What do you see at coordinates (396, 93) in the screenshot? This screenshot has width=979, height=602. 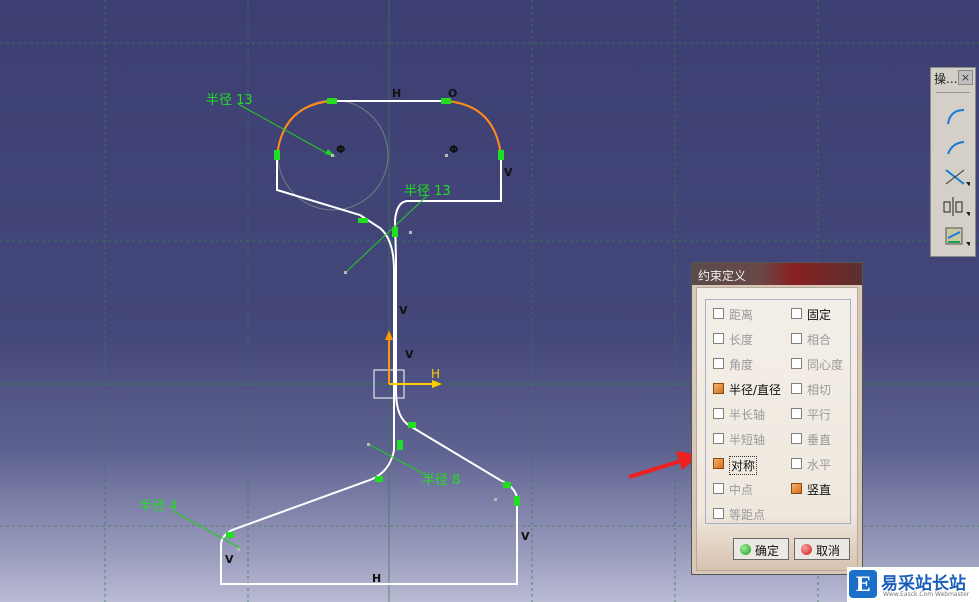 I see `horizontal-constraint-top: H` at bounding box center [396, 93].